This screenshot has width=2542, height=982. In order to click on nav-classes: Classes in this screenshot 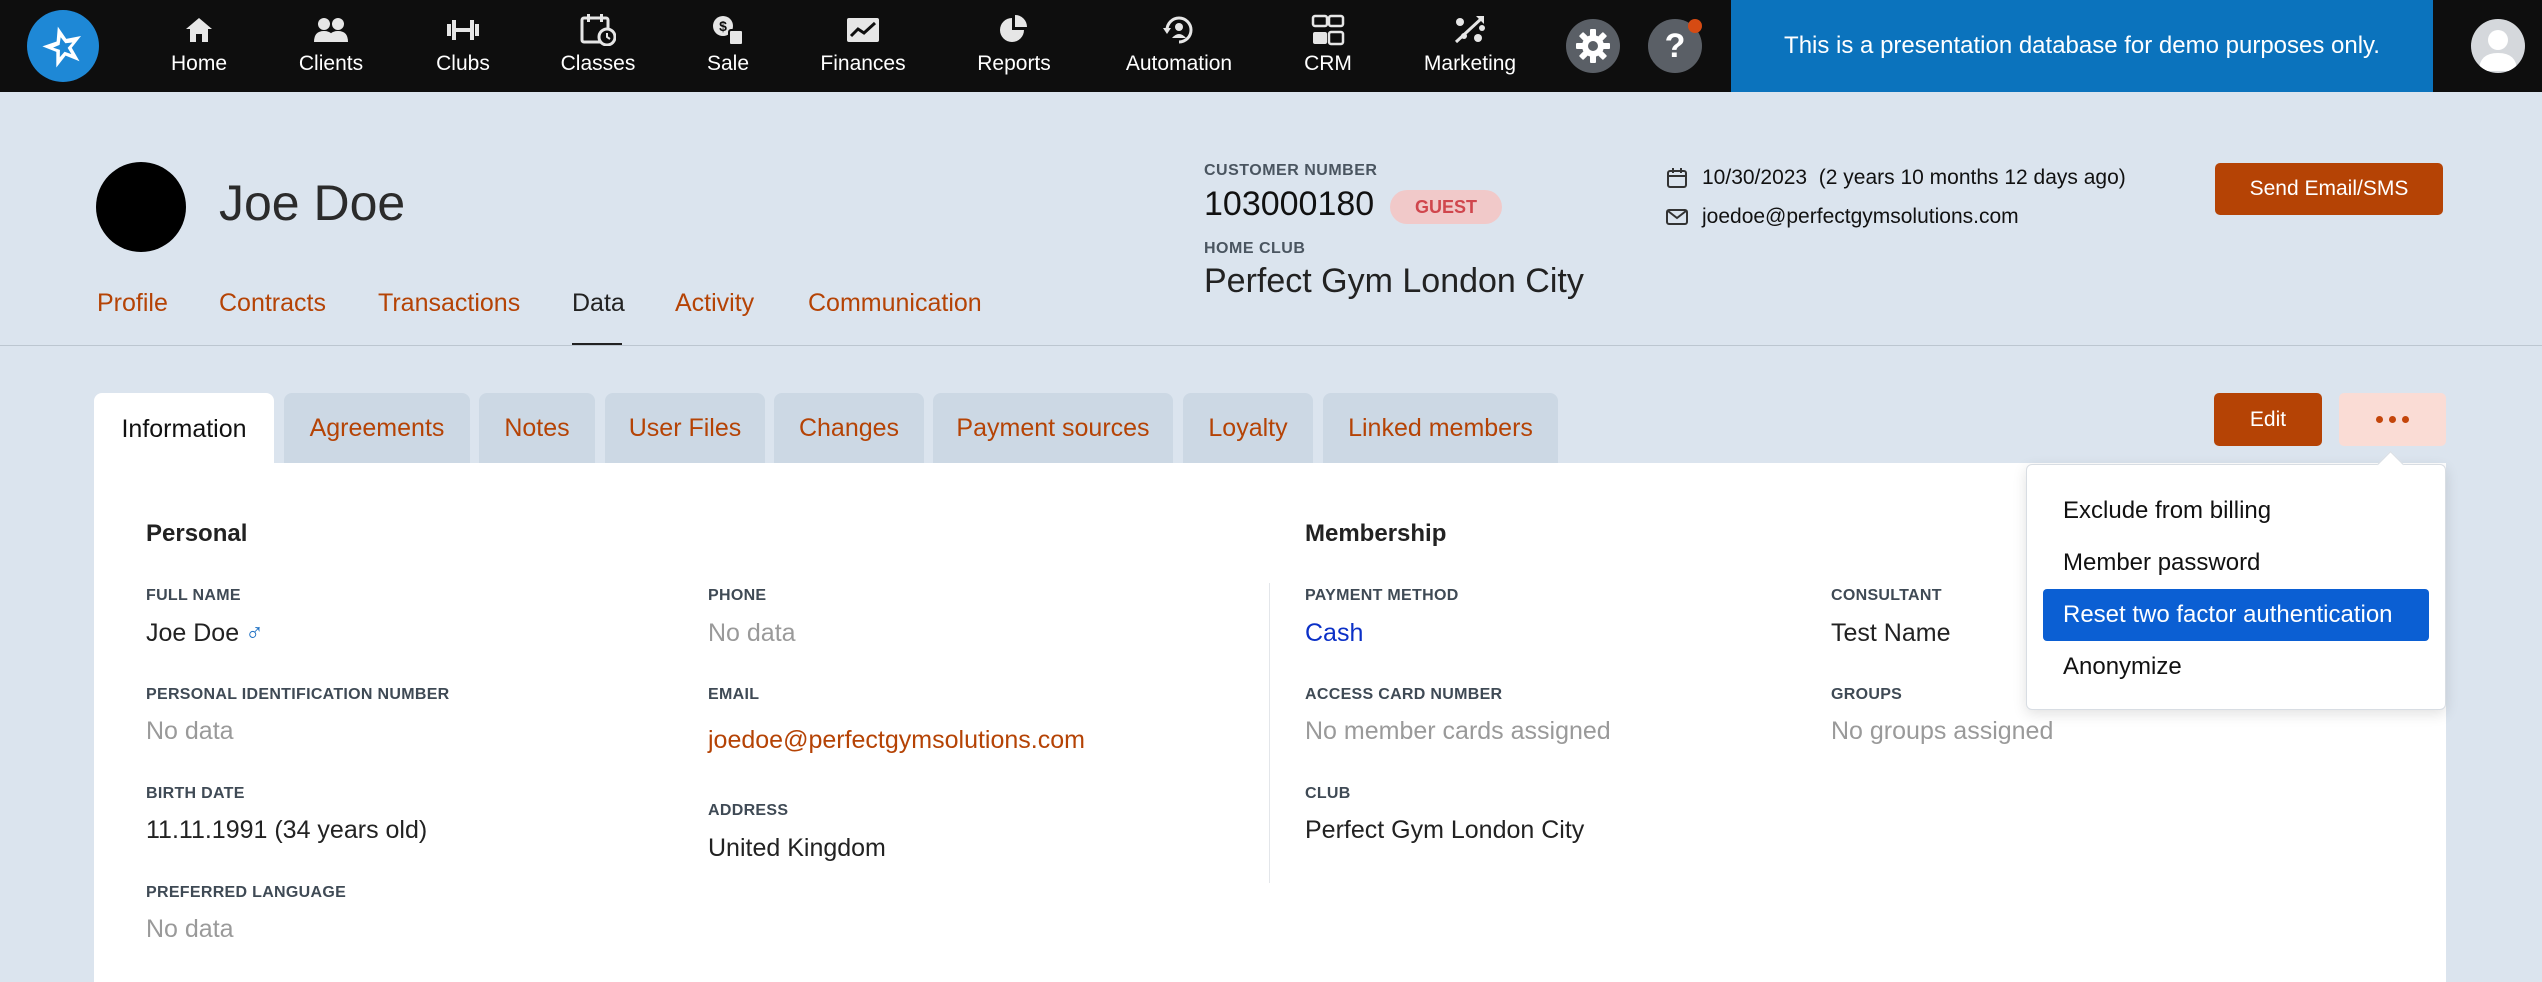, I will do `click(598, 46)`.